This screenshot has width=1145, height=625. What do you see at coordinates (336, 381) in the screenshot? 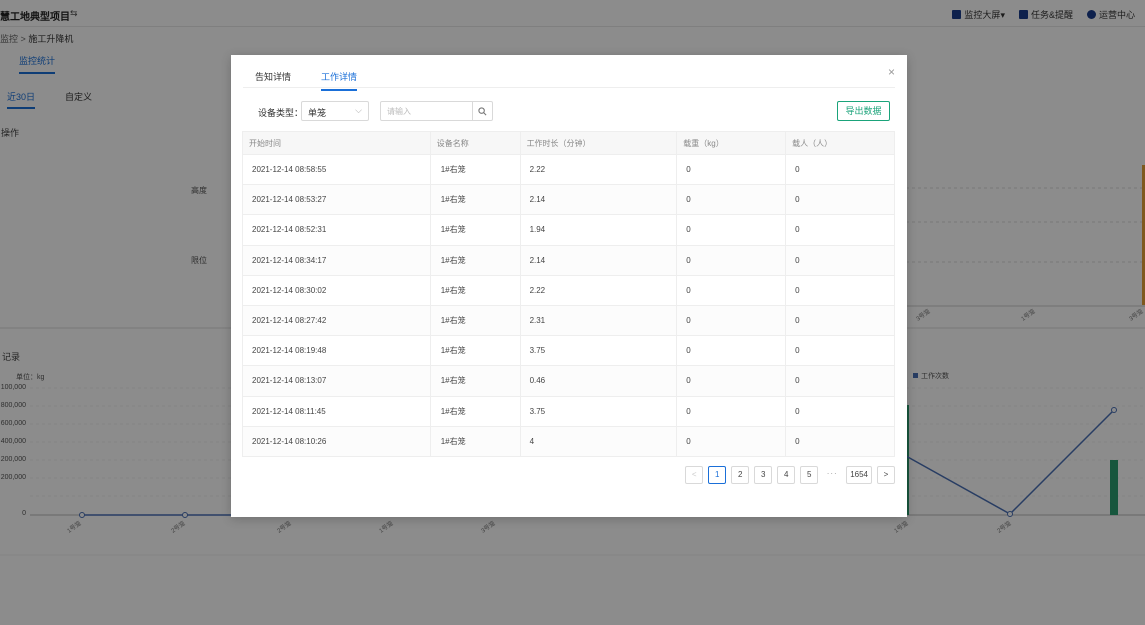
I see `cell-start-time: 2021-12-14 08:13:07` at bounding box center [336, 381].